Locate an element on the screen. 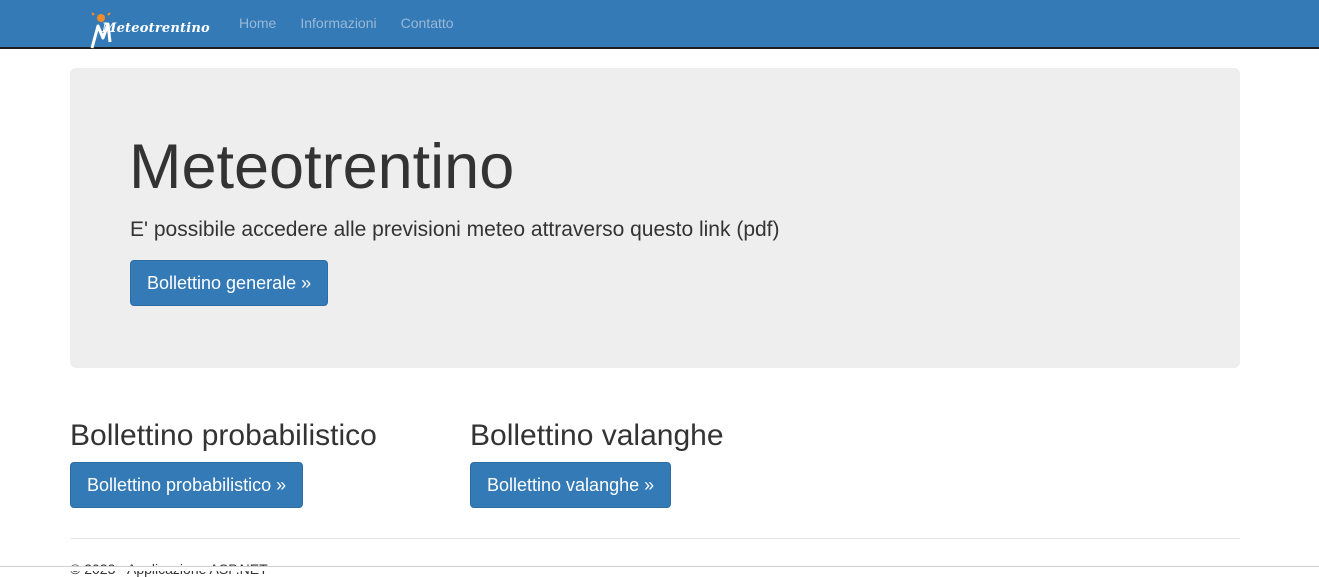 The image size is (1319, 577). nav-home-link: Home is located at coordinates (257, 23).